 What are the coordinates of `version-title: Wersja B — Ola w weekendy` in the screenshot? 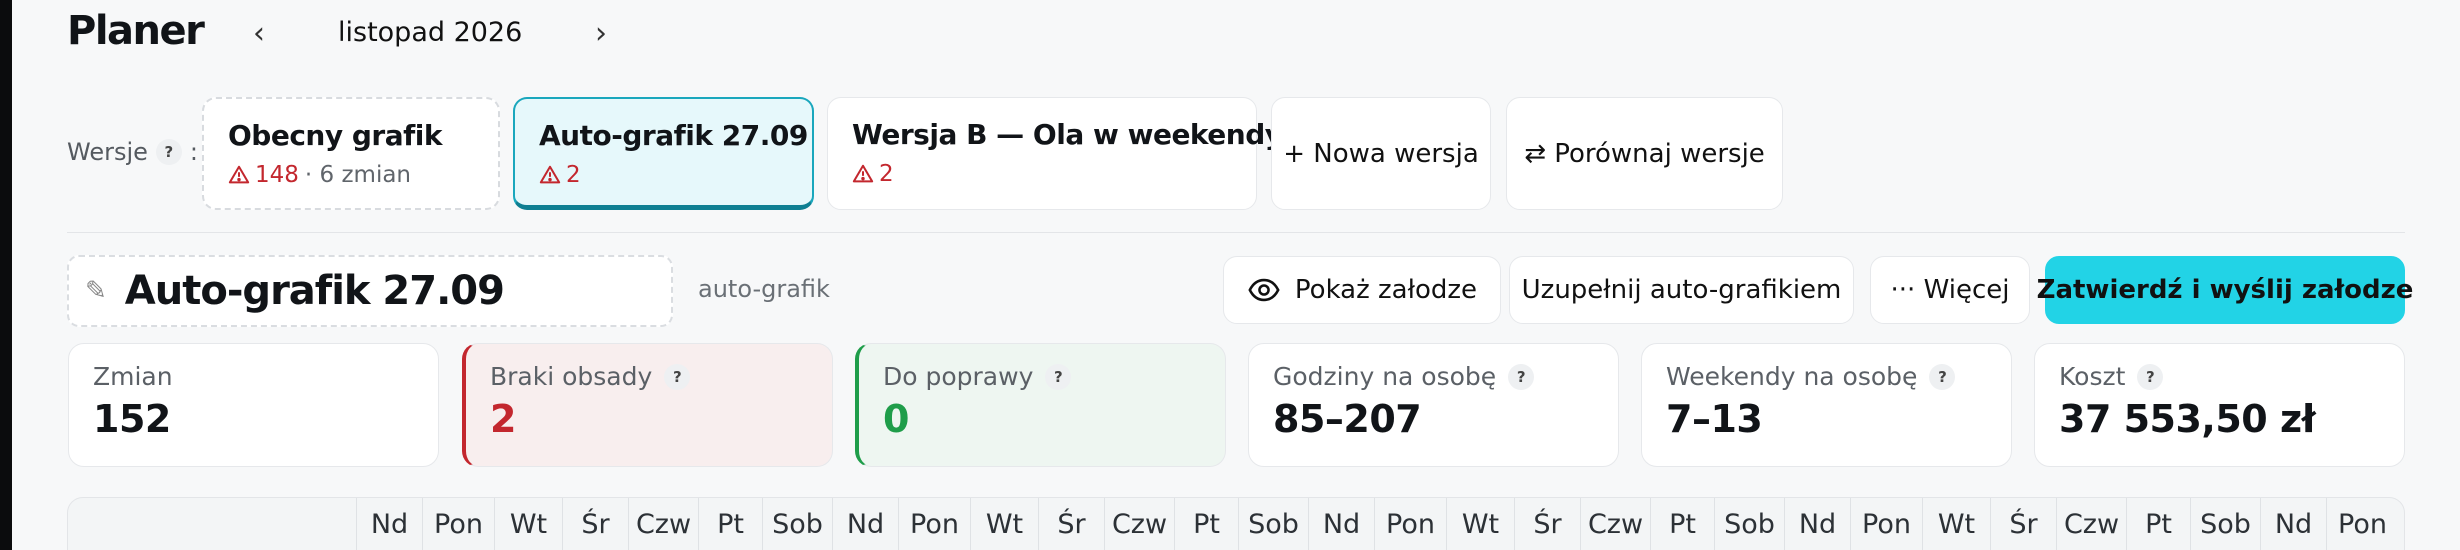 It's located at (1067, 134).